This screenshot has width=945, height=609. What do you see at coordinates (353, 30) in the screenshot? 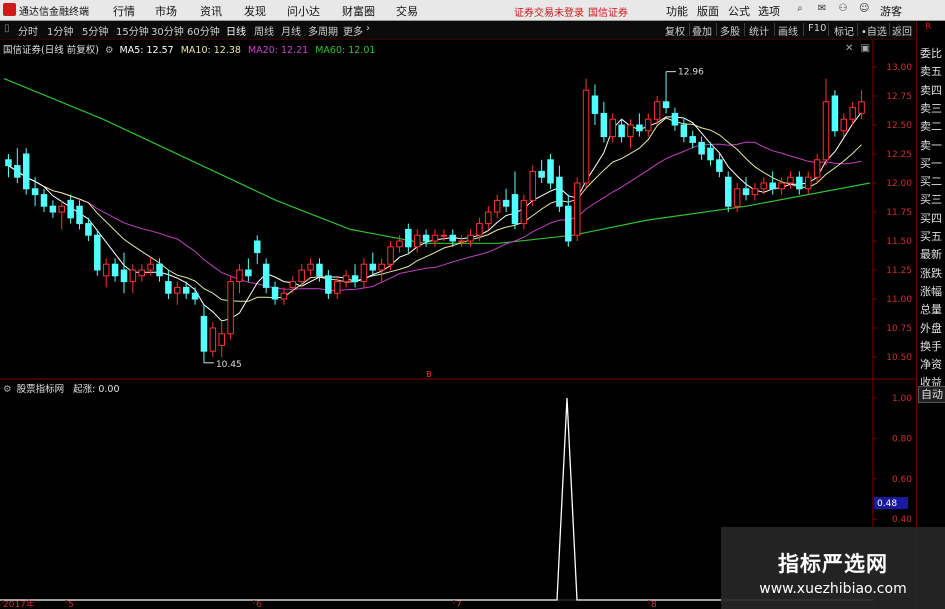
I see `tab-period-more: 更多` at bounding box center [353, 30].